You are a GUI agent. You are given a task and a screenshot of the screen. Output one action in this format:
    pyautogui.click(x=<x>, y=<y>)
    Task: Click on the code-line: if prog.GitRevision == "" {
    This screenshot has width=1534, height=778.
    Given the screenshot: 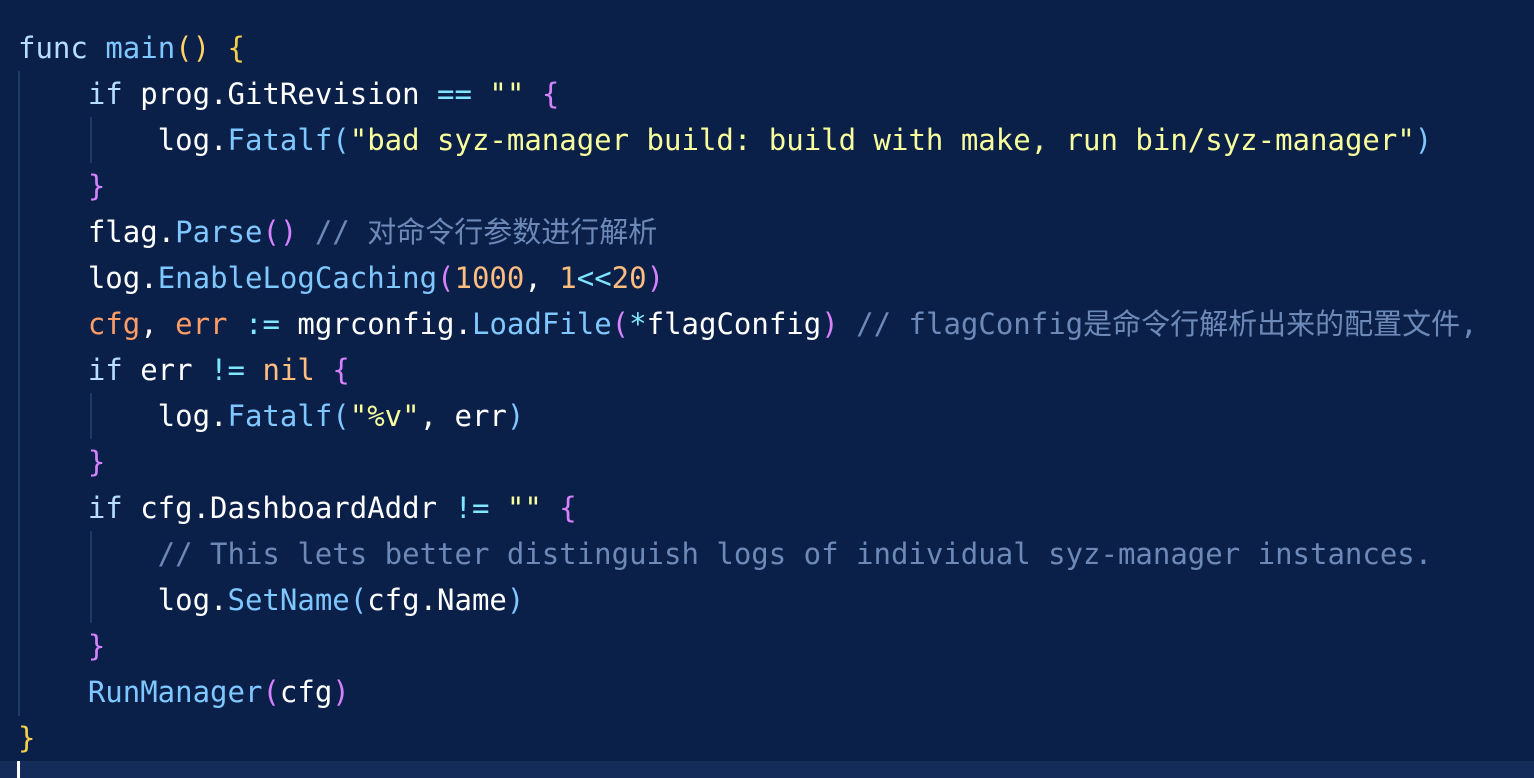 What is the action you would take?
    pyautogui.click(x=748, y=94)
    